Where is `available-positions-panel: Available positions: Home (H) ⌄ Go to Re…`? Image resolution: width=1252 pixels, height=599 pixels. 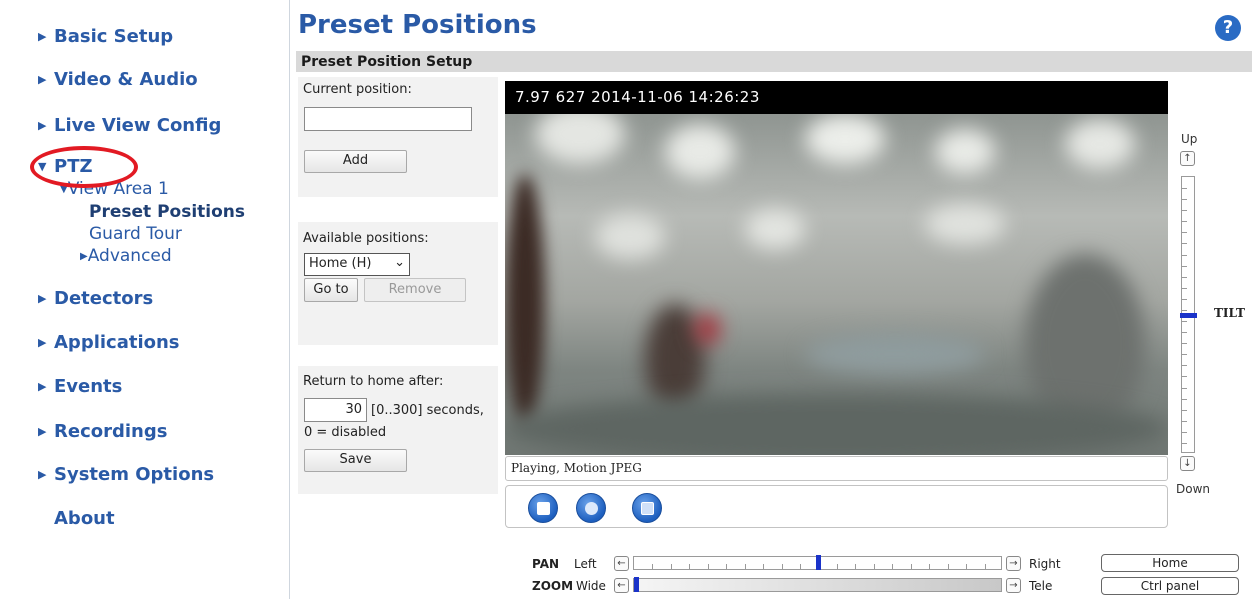
available-positions-panel: Available positions: Home (H) ⌄ Go to Re… is located at coordinates (398, 283).